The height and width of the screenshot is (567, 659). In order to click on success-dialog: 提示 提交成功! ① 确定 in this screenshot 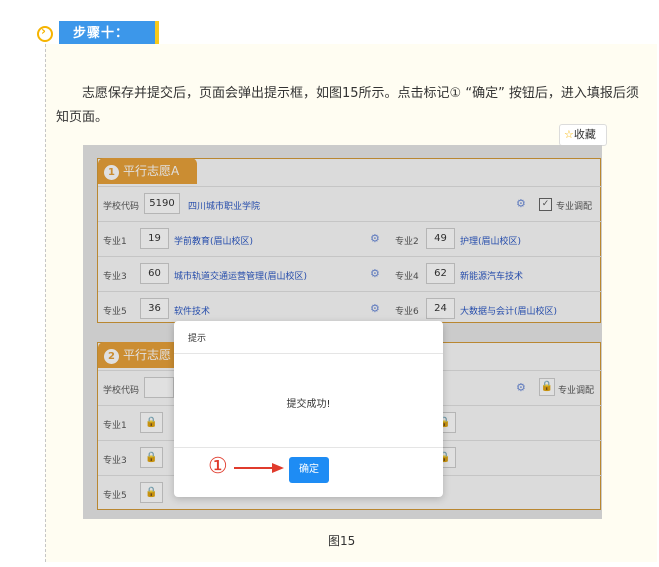, I will do `click(308, 409)`.